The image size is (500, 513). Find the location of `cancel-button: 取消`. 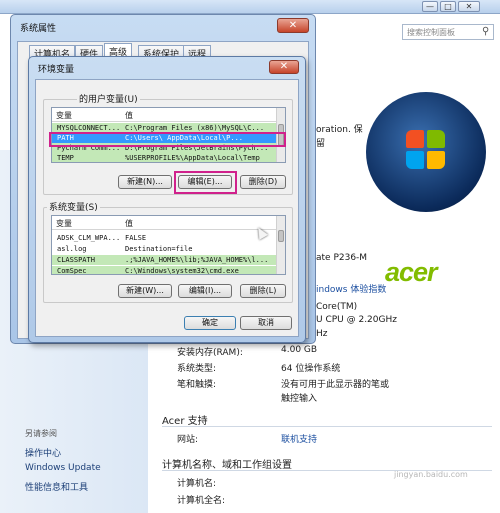

cancel-button: 取消 is located at coordinates (266, 323).